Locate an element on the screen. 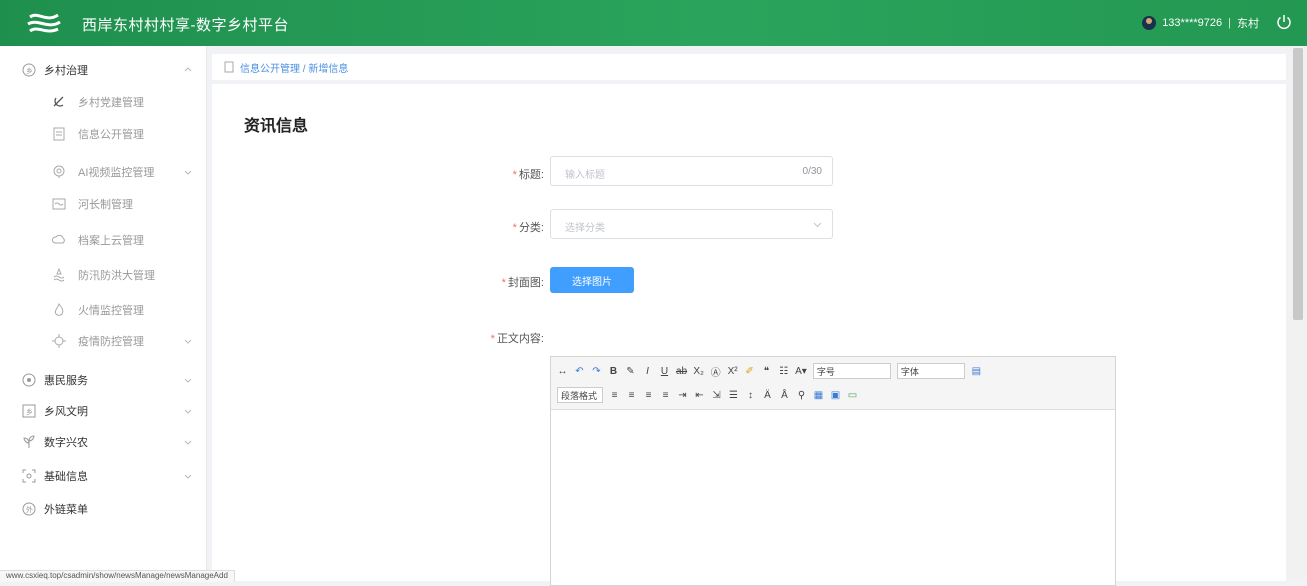 The height and width of the screenshot is (586, 1307). align-justify-icon: ≡ is located at coordinates (665, 395).